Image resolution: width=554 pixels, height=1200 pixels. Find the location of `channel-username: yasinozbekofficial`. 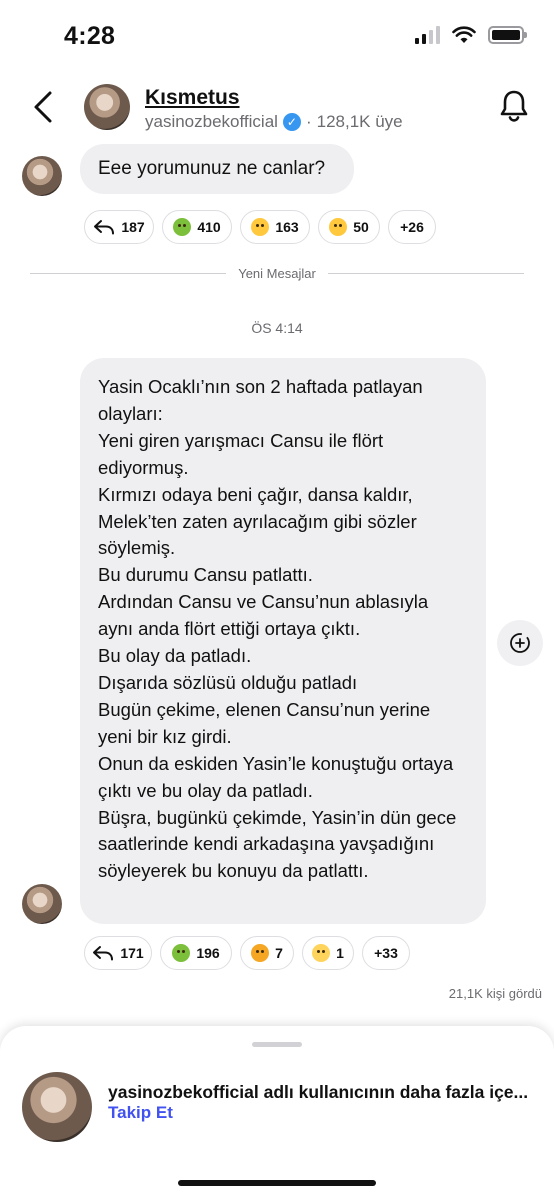

channel-username: yasinozbekofficial is located at coordinates (211, 122).